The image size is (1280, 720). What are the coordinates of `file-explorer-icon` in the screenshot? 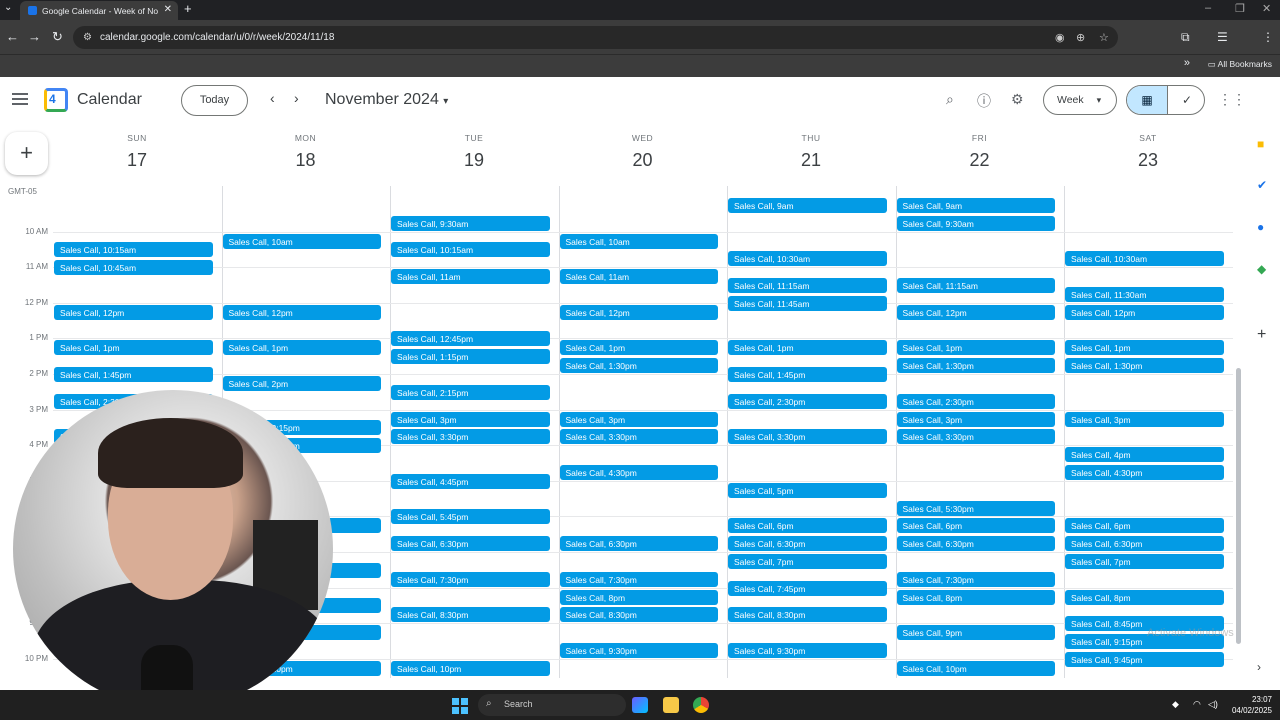 It's located at (671, 705).